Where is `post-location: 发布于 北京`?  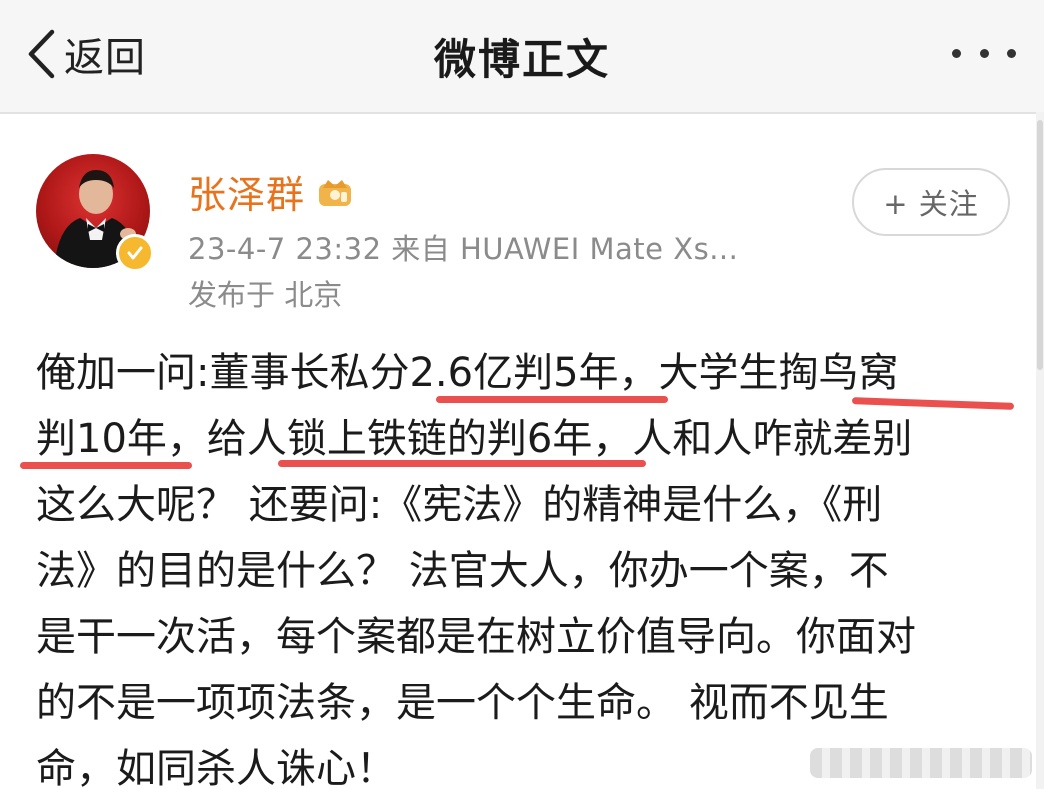 post-location: 发布于 北京 is located at coordinates (265, 295).